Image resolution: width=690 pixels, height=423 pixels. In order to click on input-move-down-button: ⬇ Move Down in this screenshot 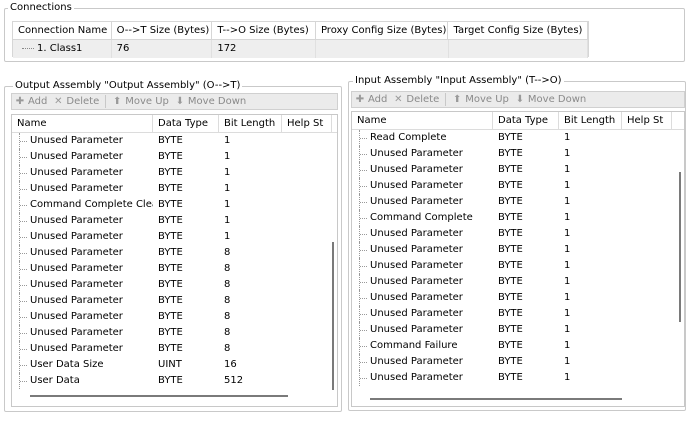, I will do `click(551, 99)`.